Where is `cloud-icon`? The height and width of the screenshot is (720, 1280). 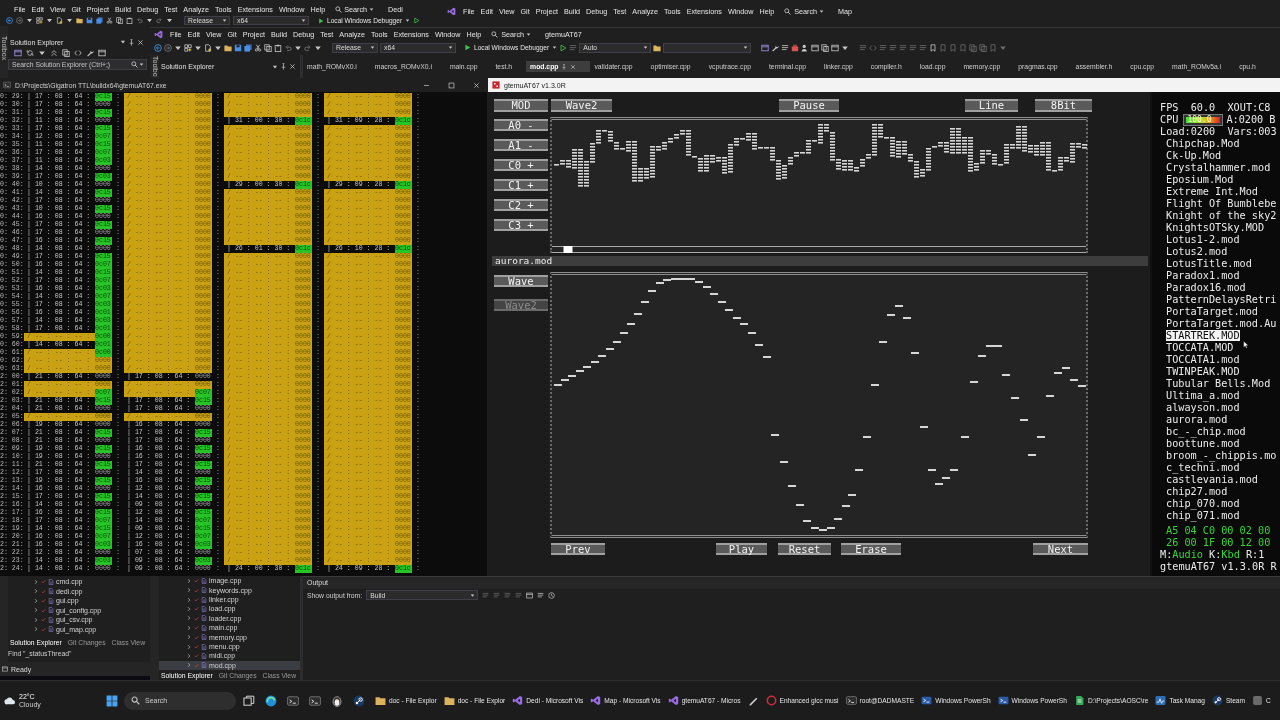 cloud-icon is located at coordinates (9, 700).